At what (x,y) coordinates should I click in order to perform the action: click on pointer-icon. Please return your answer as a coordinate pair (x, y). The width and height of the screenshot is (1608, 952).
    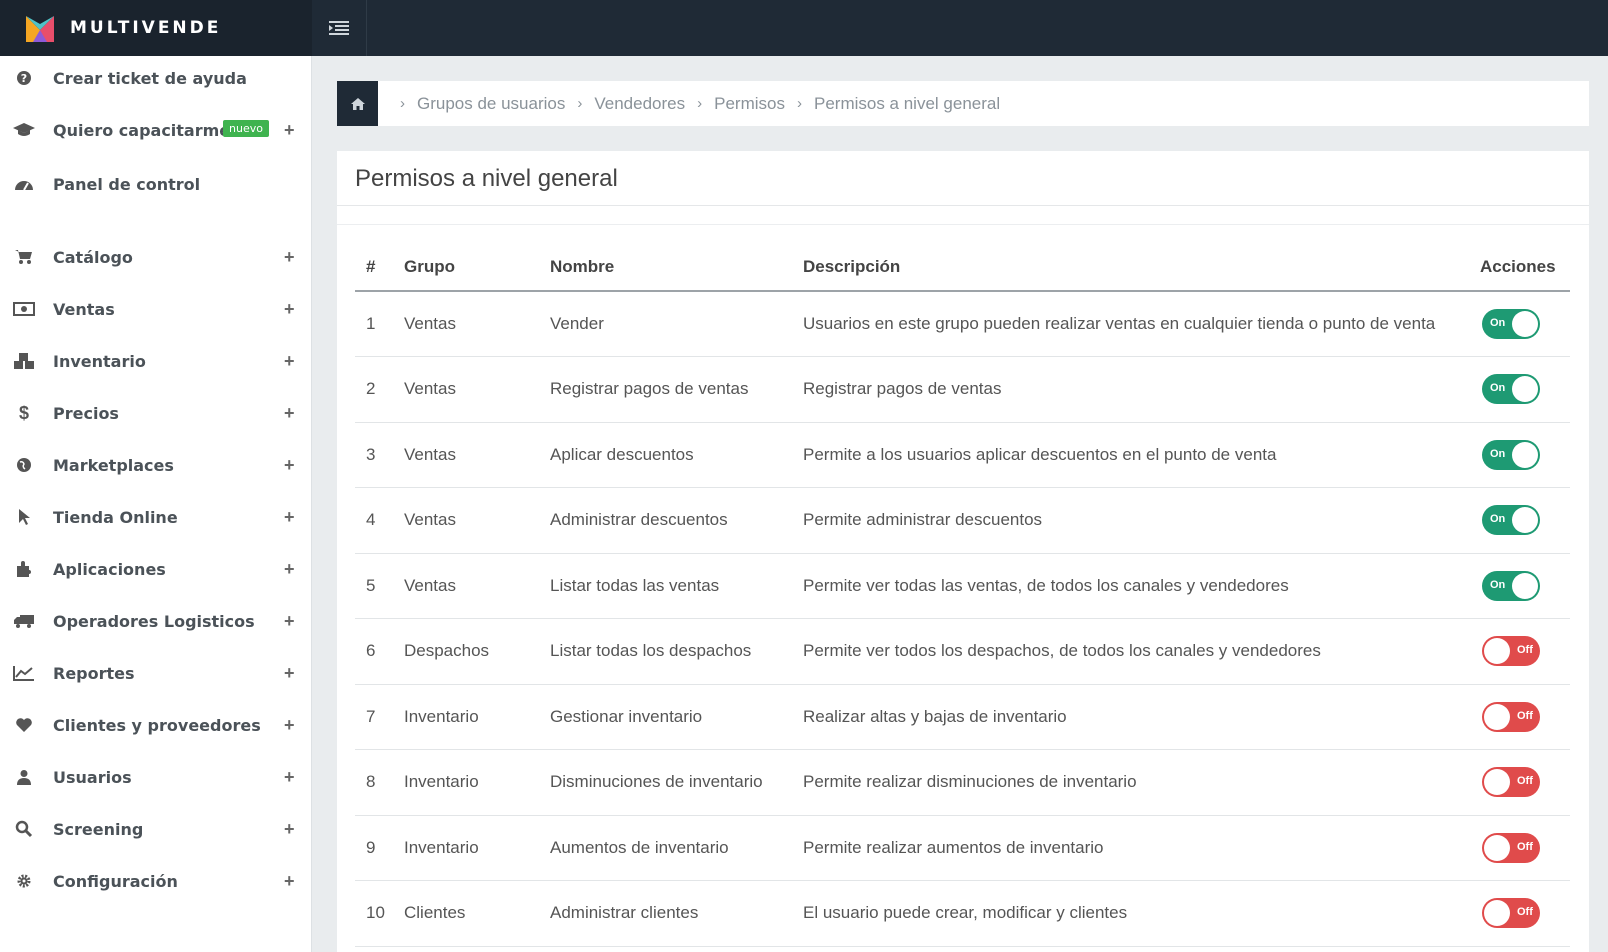
    Looking at the image, I should click on (24, 517).